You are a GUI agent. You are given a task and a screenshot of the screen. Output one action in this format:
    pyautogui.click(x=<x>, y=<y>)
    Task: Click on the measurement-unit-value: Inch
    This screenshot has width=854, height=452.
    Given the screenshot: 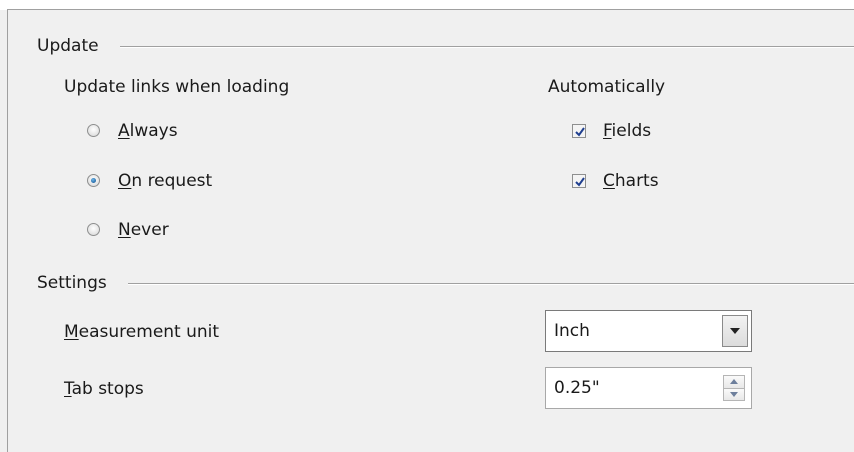 What is the action you would take?
    pyautogui.click(x=572, y=331)
    